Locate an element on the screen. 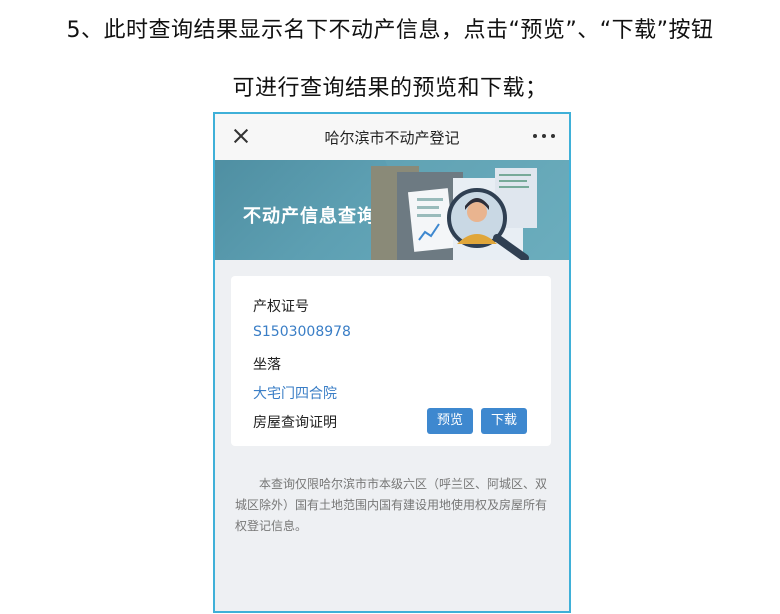 The height and width of the screenshot is (614, 780). banner-title: 不动产信息查询 is located at coordinates (309, 216).